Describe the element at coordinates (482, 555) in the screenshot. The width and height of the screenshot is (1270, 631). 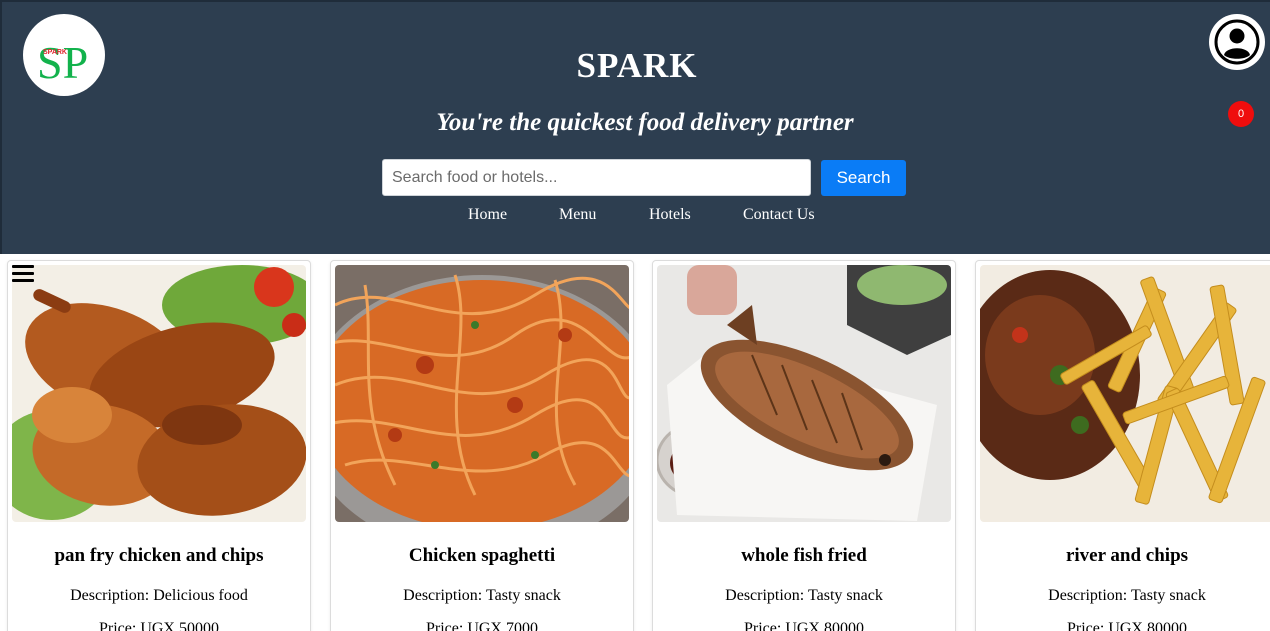
I see `product-name: Chicken spaghetti` at that location.